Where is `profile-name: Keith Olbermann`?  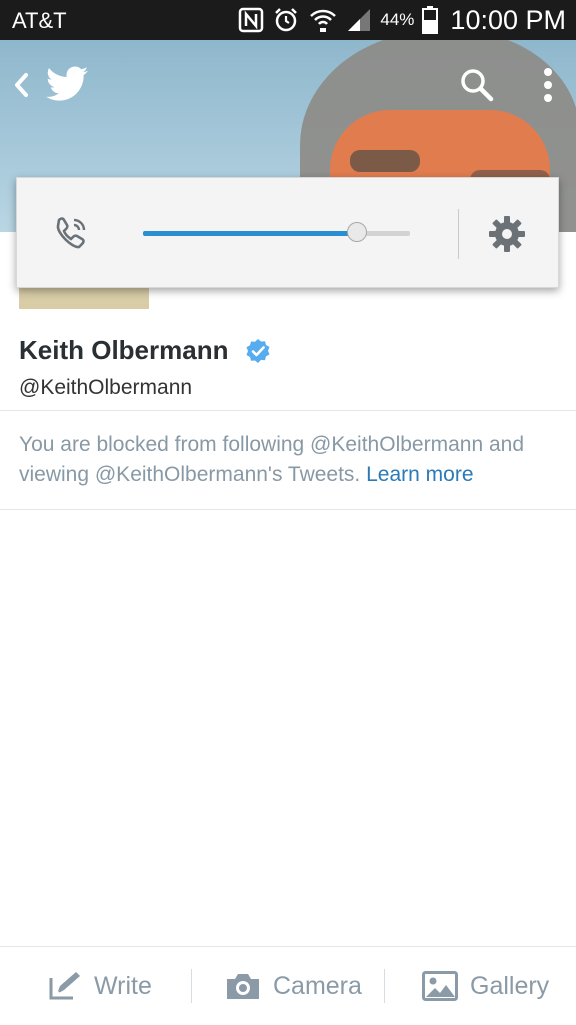
profile-name: Keith Olbermann is located at coordinates (124, 350).